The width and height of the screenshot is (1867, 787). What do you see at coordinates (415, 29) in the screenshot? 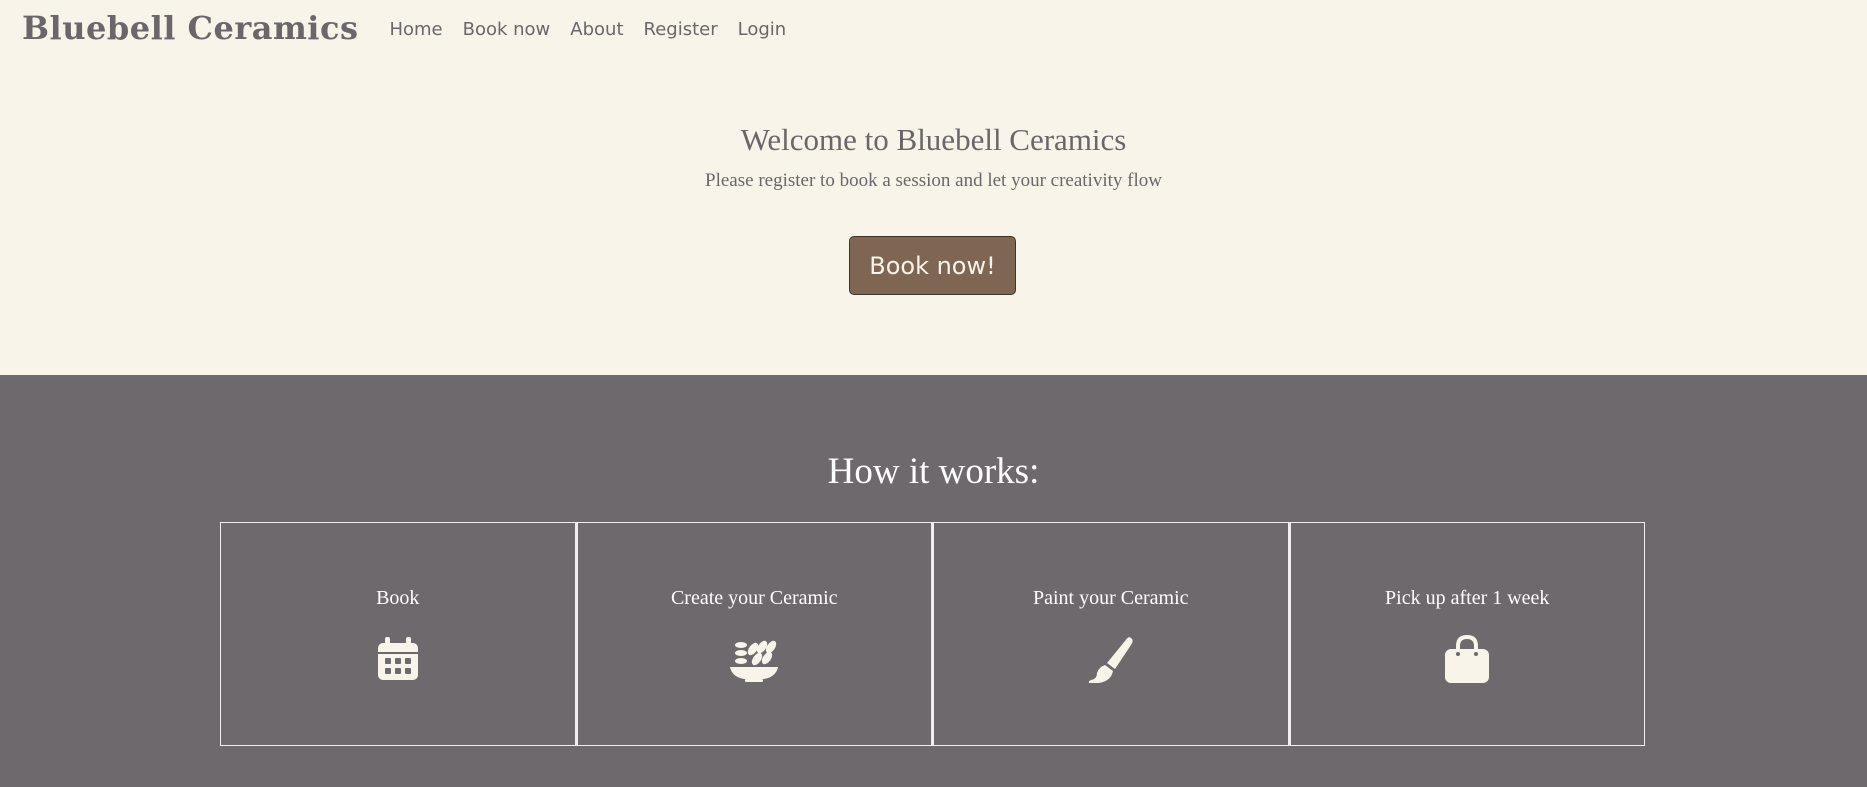
I see `nav-link-home: Home` at bounding box center [415, 29].